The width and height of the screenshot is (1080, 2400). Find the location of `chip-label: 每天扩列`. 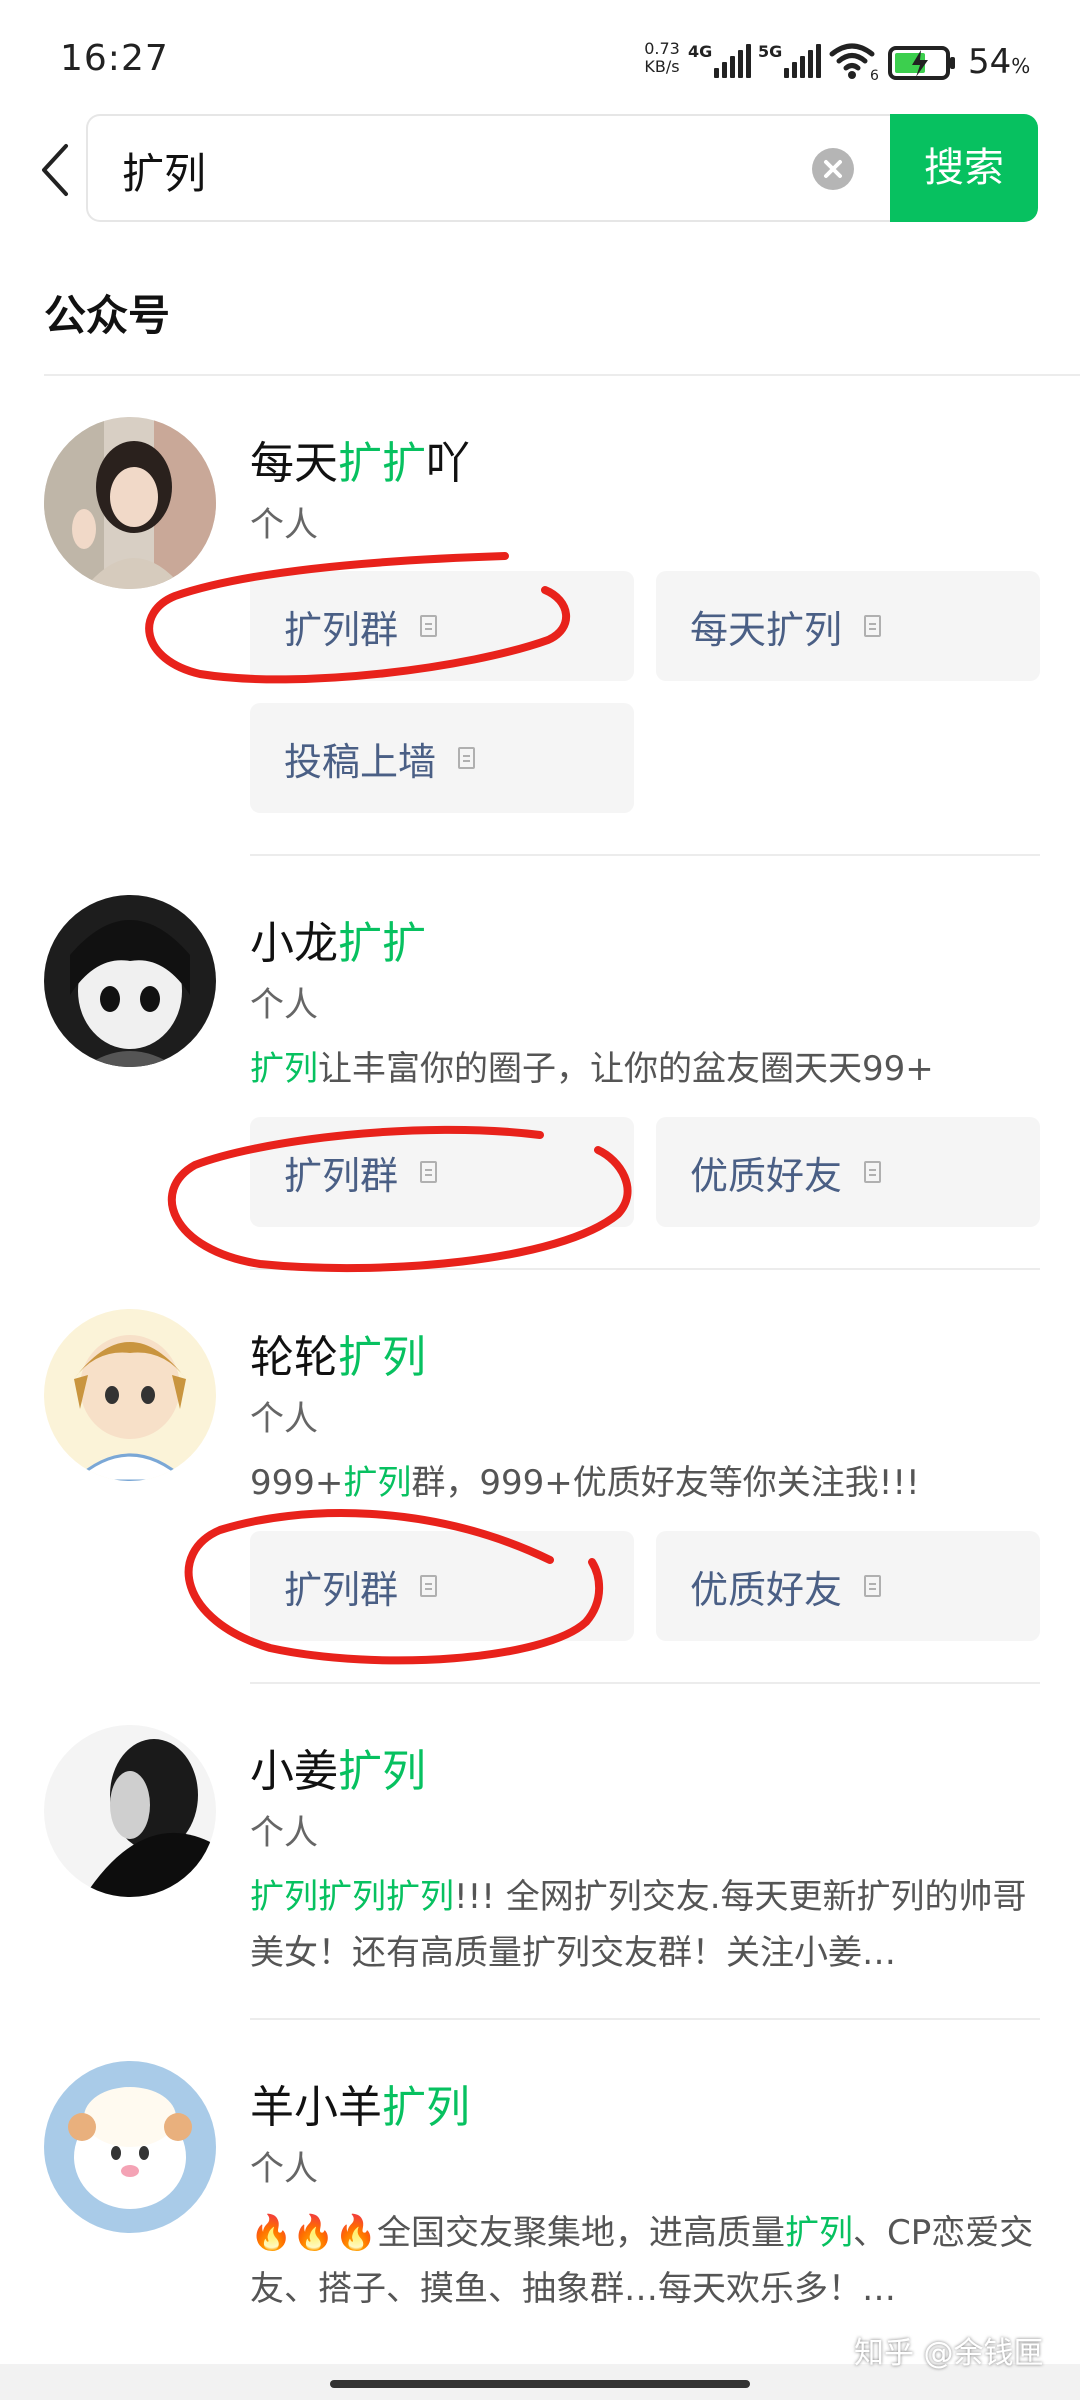

chip-label: 每天扩列 is located at coordinates (766, 629).